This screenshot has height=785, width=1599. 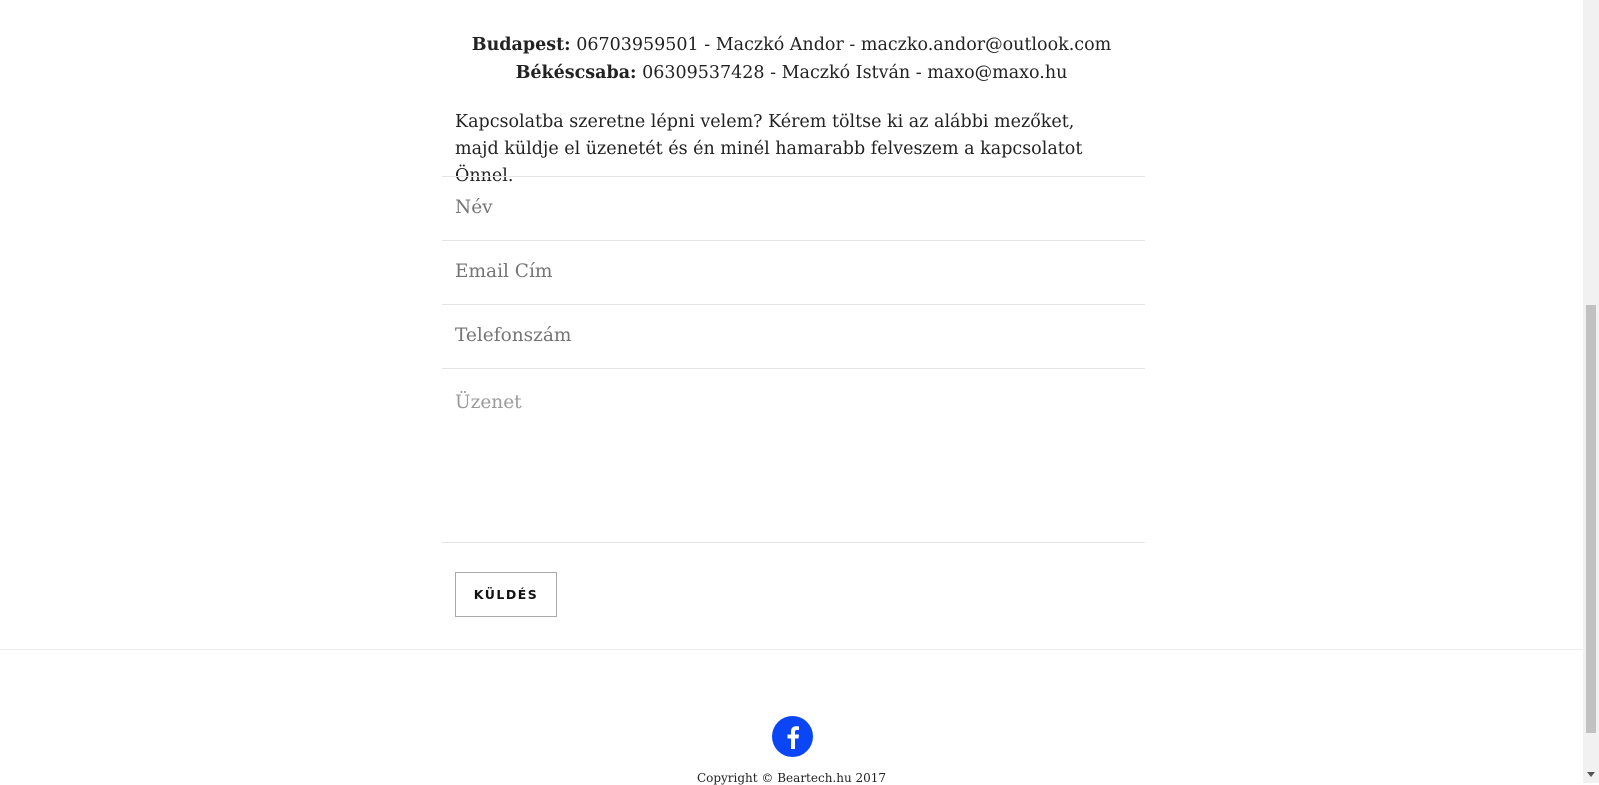 What do you see at coordinates (1591, 519) in the screenshot?
I see `scrollbar-thumb` at bounding box center [1591, 519].